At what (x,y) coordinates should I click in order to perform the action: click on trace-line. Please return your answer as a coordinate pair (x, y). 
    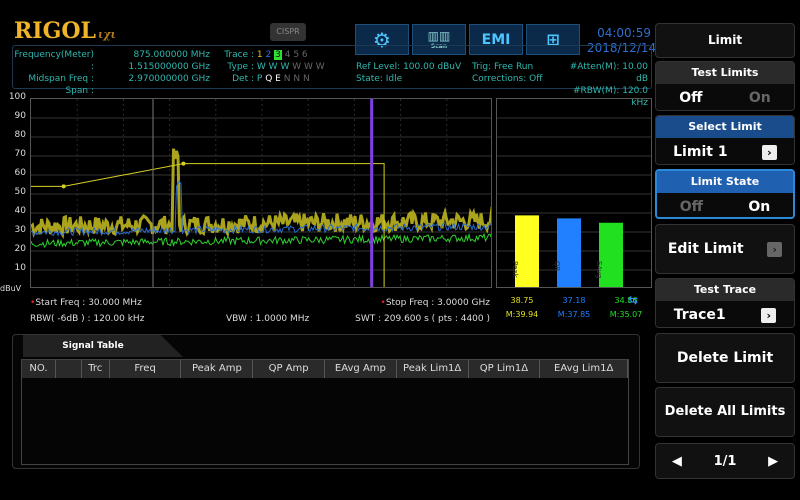
    Looking at the image, I should click on (261, 194).